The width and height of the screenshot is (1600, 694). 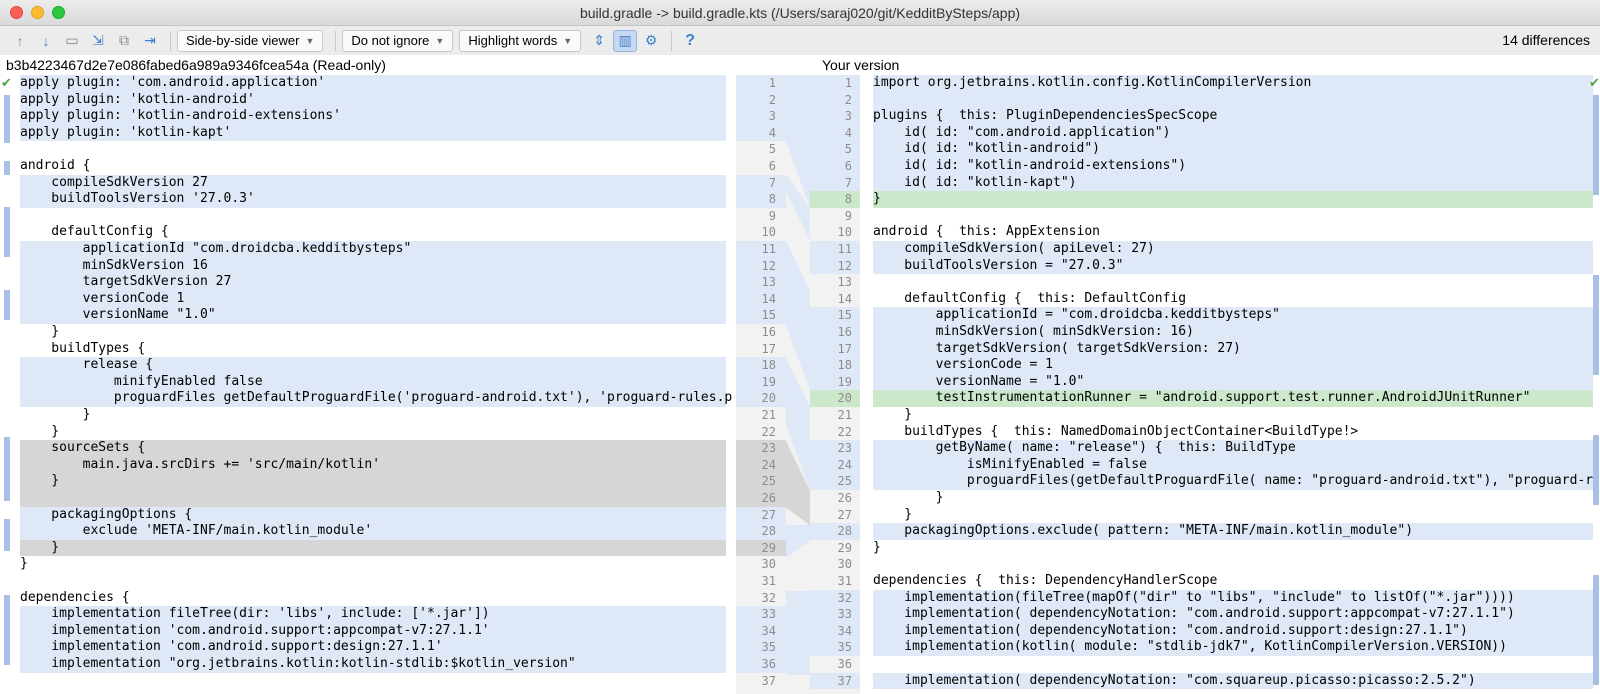 I want to click on right-line-number: 25, so click(x=844, y=481).